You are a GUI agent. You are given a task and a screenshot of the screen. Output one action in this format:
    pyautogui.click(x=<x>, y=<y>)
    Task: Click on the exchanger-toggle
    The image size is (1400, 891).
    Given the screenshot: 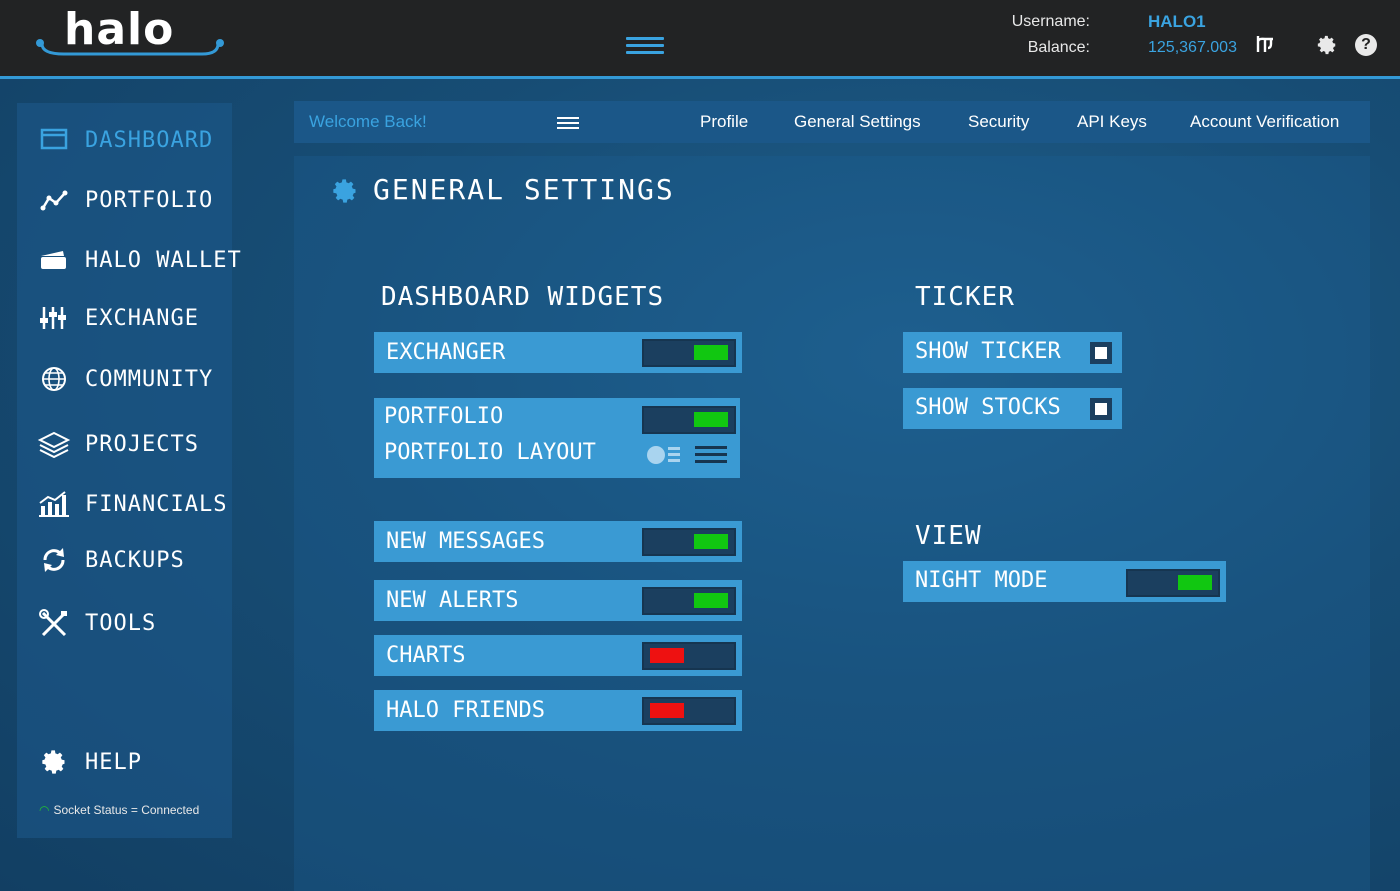 What is the action you would take?
    pyautogui.click(x=689, y=353)
    